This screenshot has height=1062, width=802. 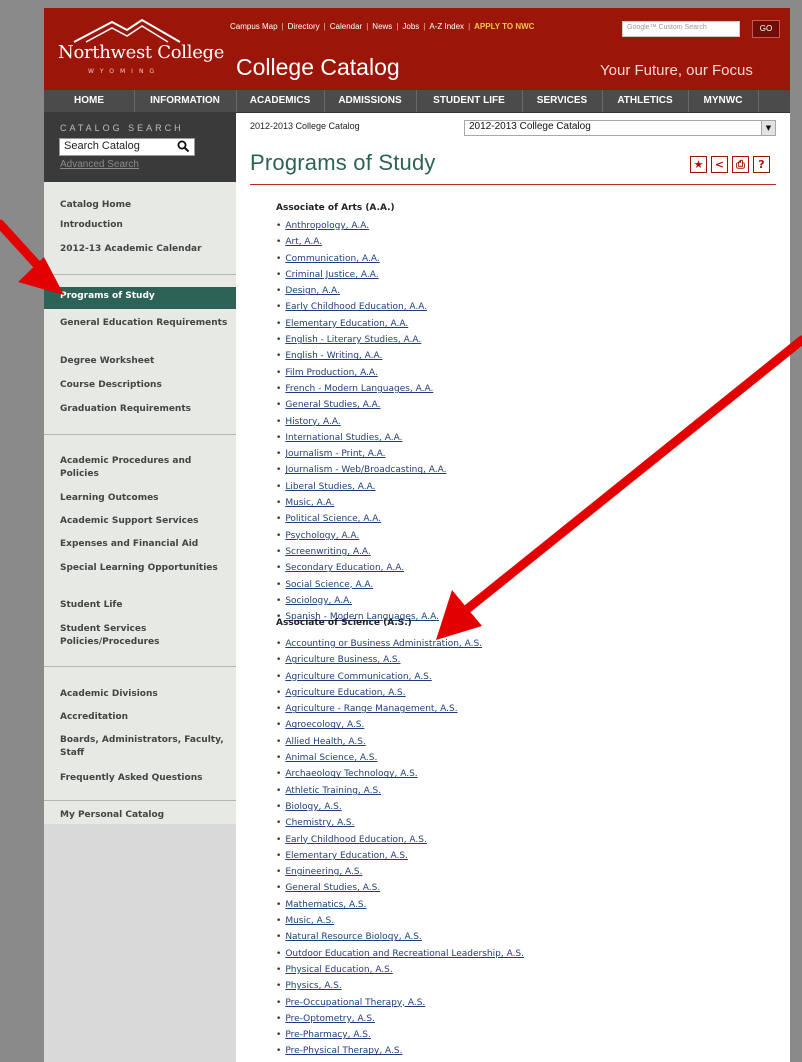 What do you see at coordinates (329, 585) in the screenshot?
I see `aa-program-link: Social Science, A.A.` at bounding box center [329, 585].